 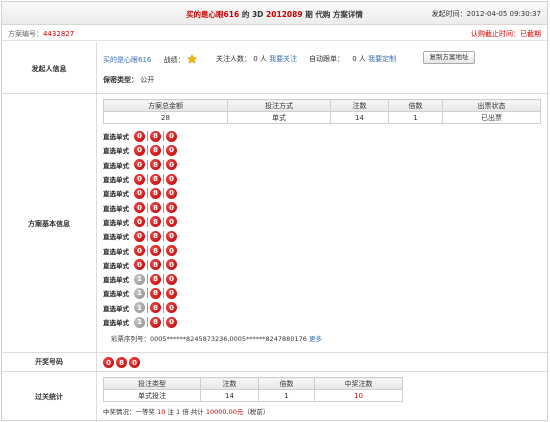 What do you see at coordinates (130, 339) in the screenshot?
I see `serial-label: 彩票序列号：` at bounding box center [130, 339].